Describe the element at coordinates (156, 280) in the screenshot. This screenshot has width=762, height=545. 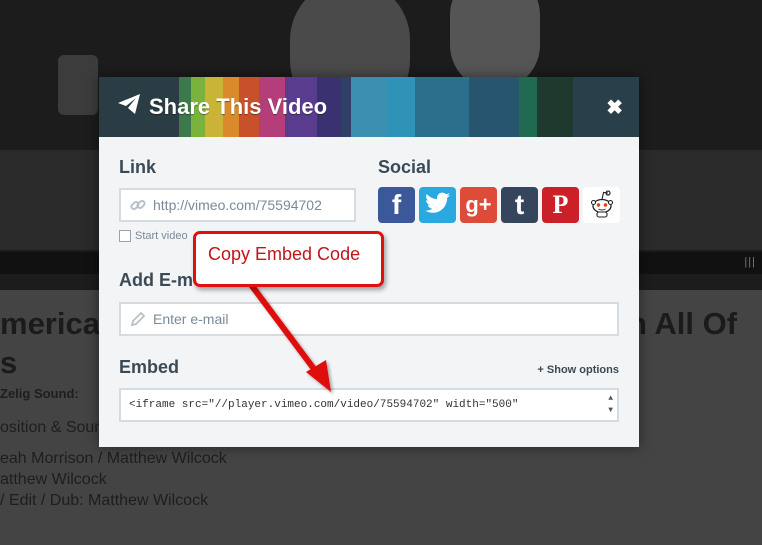
I see `email-label: Add E-m` at that location.